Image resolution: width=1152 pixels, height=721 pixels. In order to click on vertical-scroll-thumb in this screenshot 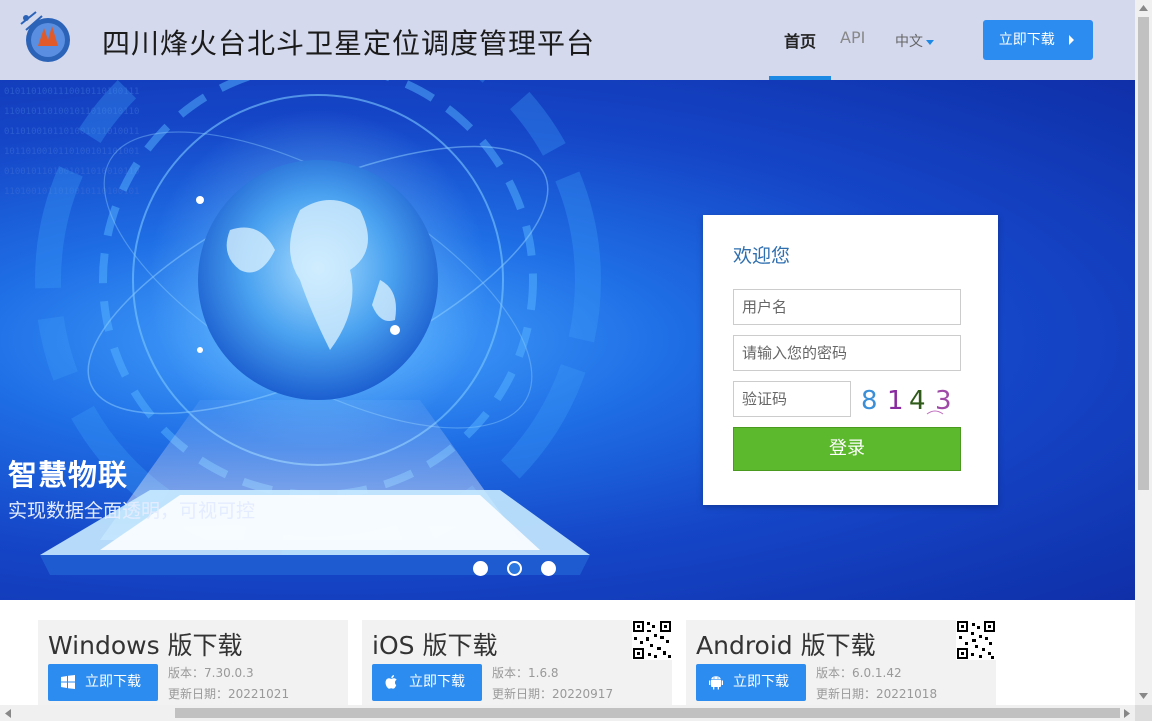, I will do `click(1143, 253)`.